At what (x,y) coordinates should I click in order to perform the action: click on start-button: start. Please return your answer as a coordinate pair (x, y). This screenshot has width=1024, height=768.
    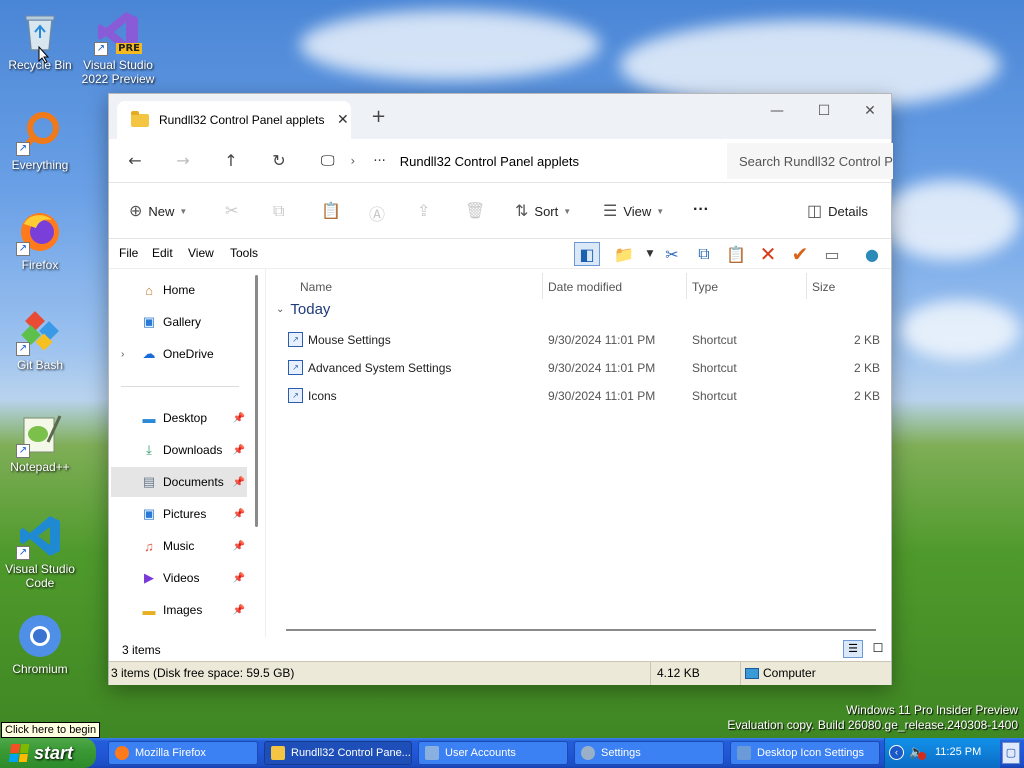
    Looking at the image, I should click on (48, 753).